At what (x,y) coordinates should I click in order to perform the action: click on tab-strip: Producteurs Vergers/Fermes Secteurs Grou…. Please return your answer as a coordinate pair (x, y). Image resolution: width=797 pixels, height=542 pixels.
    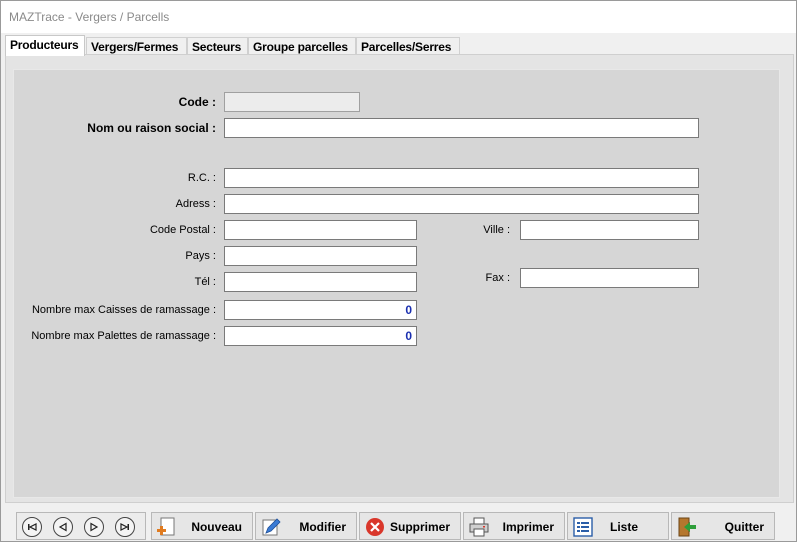
    Looking at the image, I should click on (399, 45).